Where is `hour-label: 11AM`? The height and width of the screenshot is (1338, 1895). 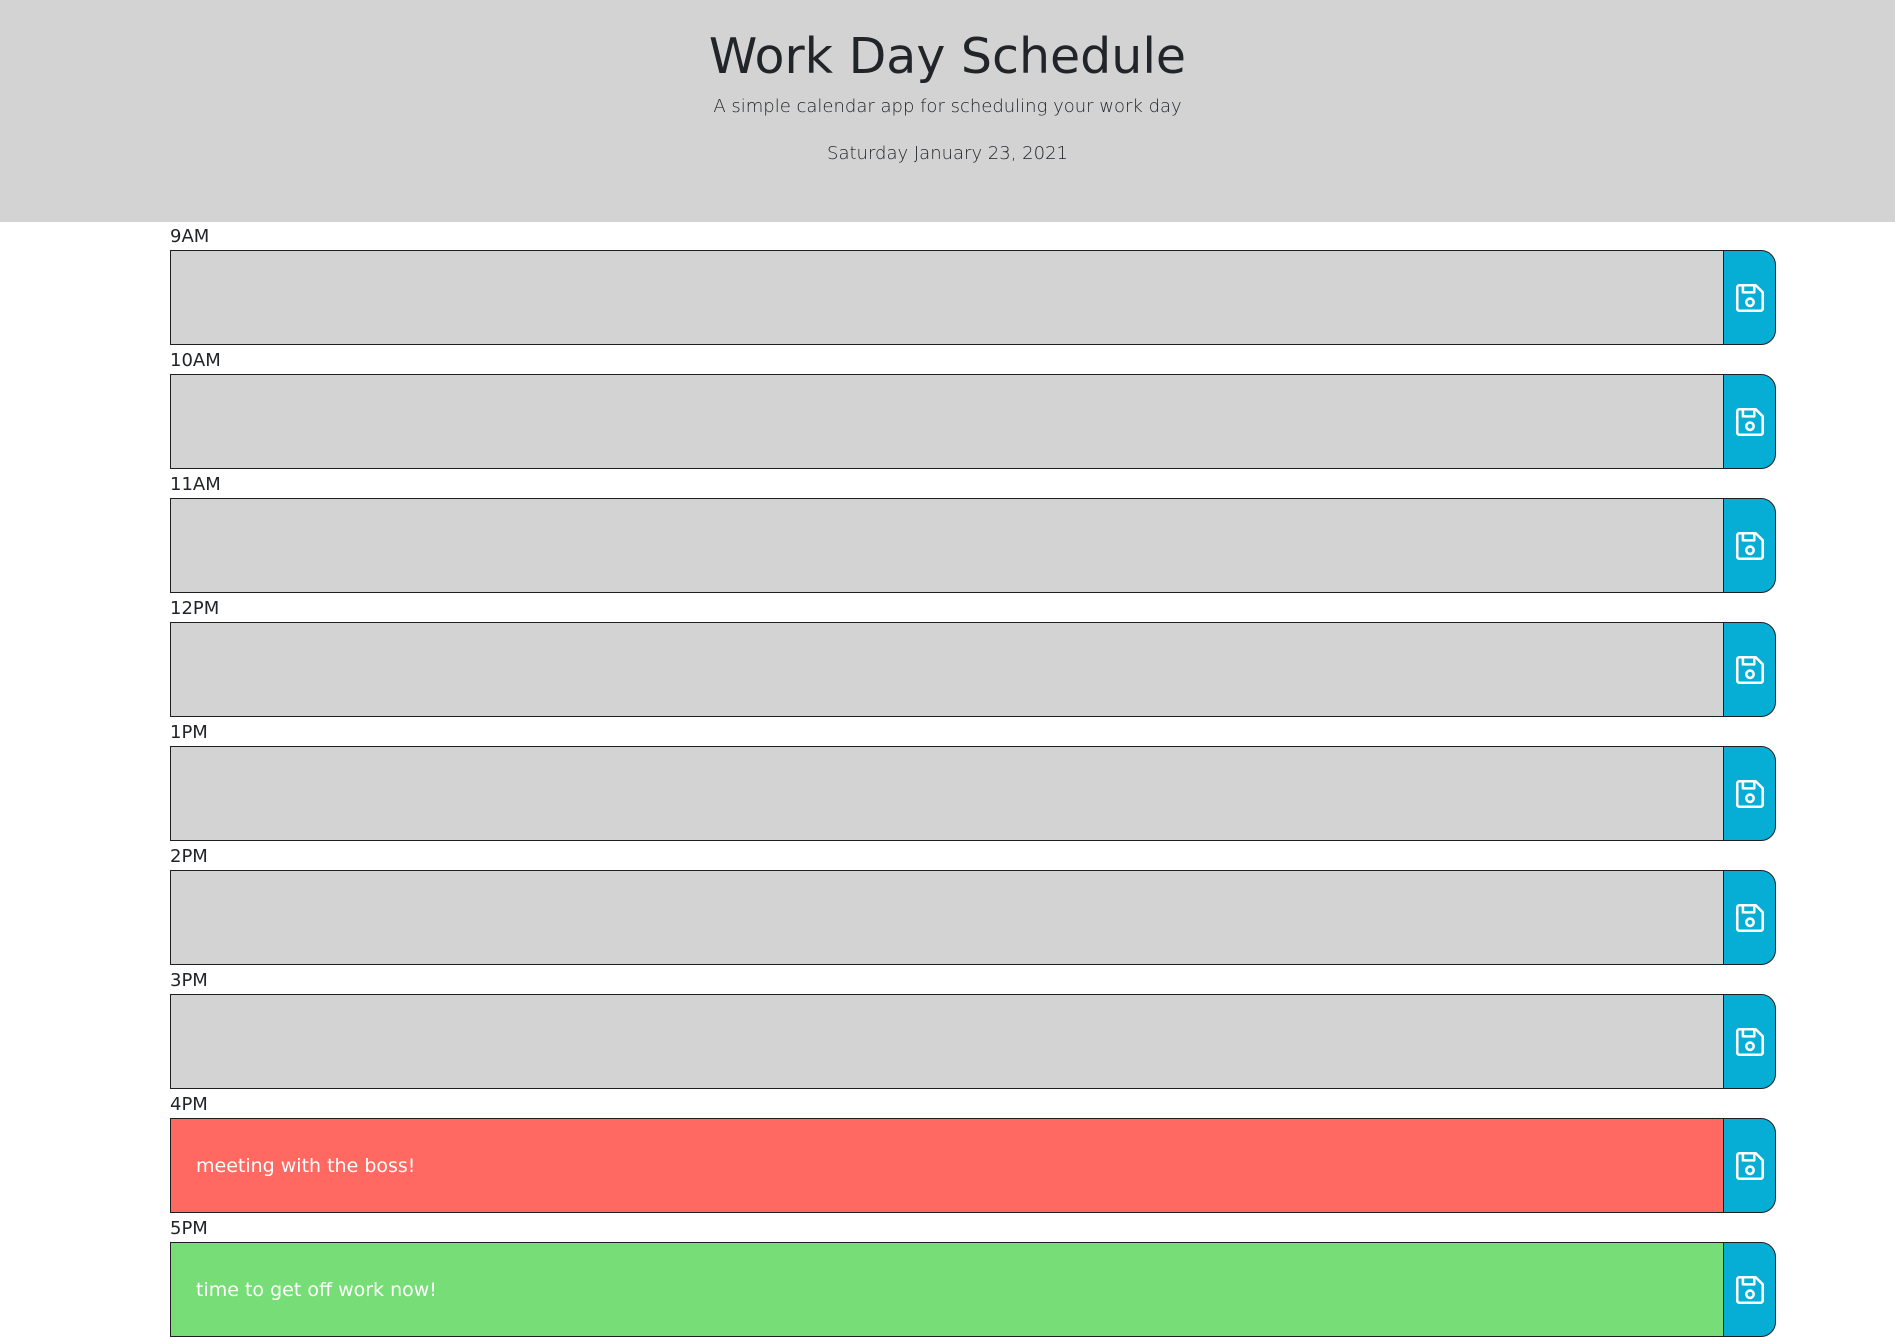
hour-label: 11AM is located at coordinates (195, 484).